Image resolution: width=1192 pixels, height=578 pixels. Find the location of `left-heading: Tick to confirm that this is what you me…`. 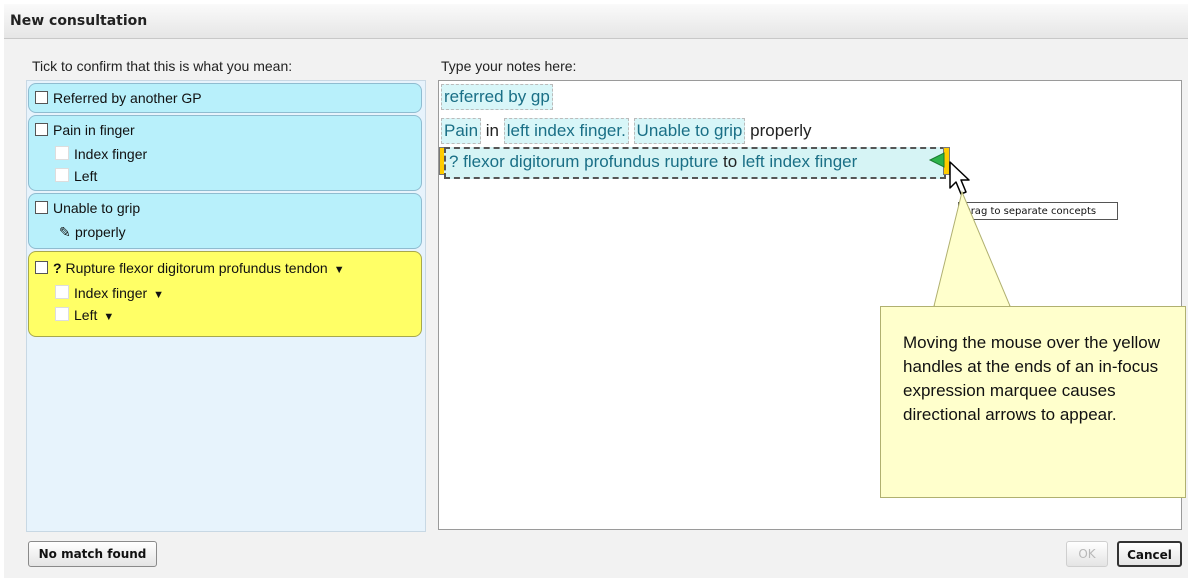

left-heading: Tick to confirm that this is what you me… is located at coordinates (162, 66).